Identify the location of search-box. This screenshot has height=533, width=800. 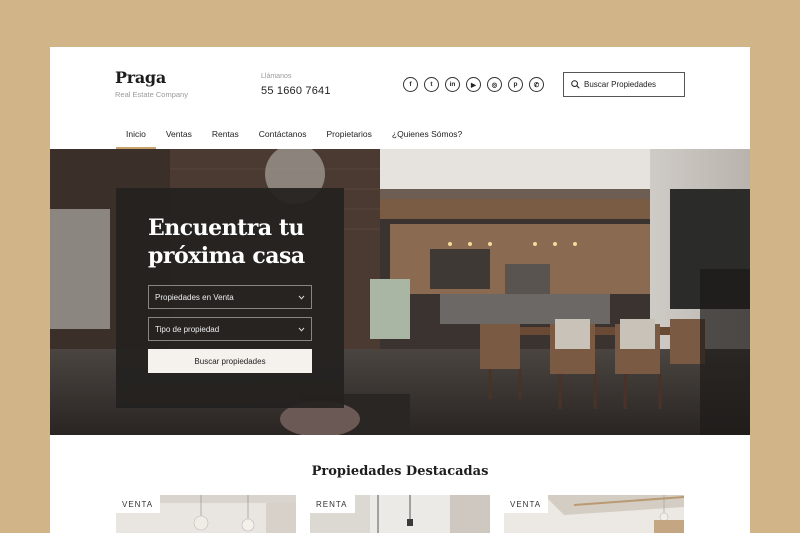
(624, 84).